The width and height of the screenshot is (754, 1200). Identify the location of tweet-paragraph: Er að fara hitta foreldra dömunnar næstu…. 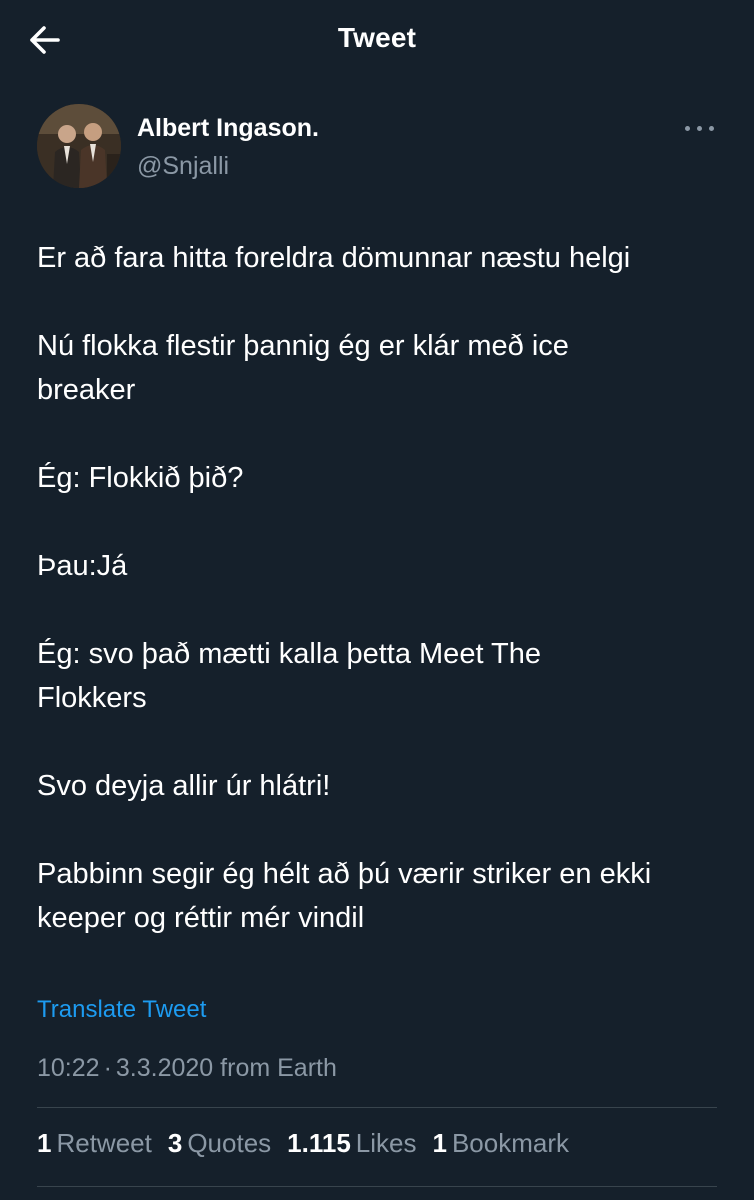
(334, 258).